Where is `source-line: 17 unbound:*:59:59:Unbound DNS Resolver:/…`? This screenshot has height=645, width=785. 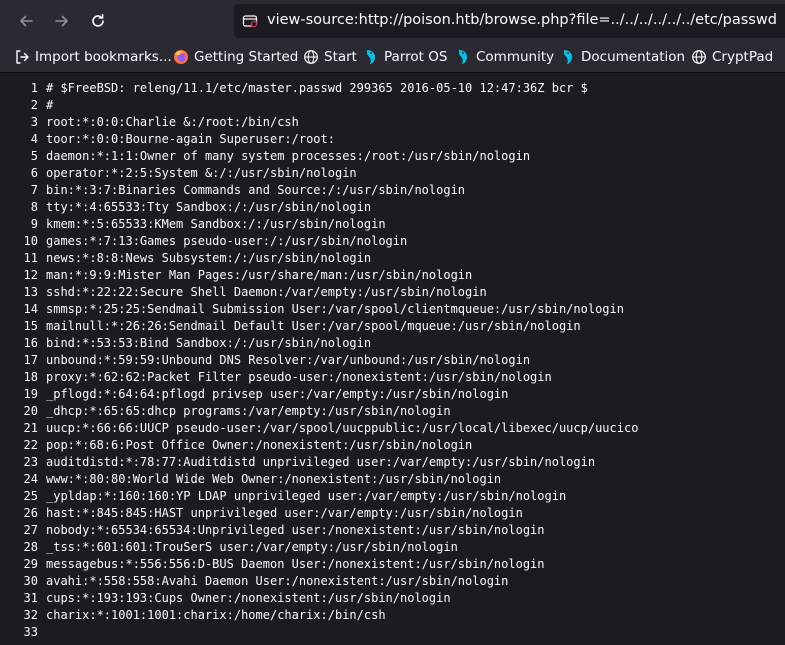 source-line: 17 unbound:*:59:59:Unbound DNS Resolver:/… is located at coordinates (392, 360).